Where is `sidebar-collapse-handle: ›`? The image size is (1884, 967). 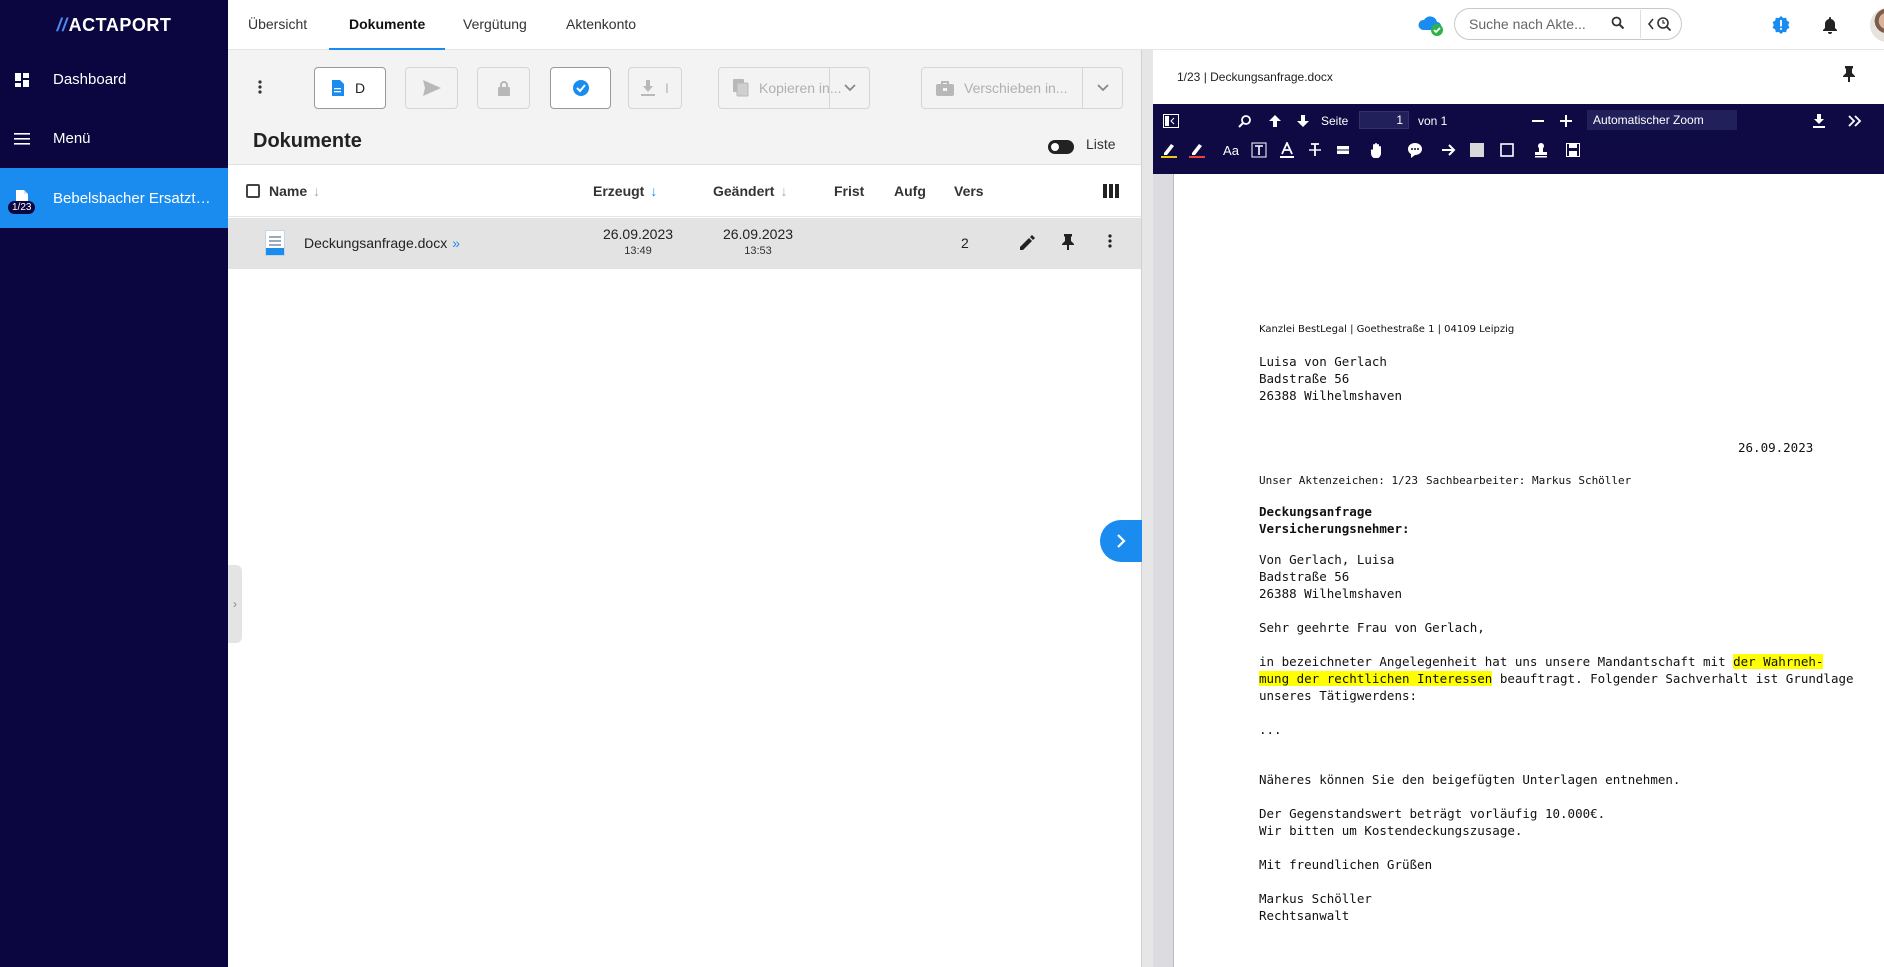
sidebar-collapse-handle: › is located at coordinates (235, 604).